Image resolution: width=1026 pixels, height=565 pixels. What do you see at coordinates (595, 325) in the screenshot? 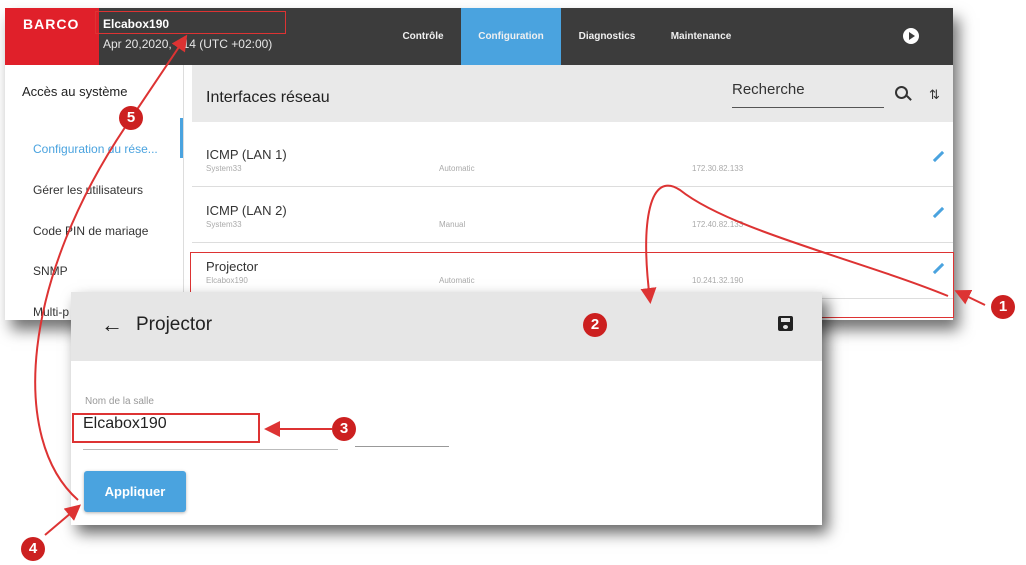
I see `callout-marker-2: 2` at bounding box center [595, 325].